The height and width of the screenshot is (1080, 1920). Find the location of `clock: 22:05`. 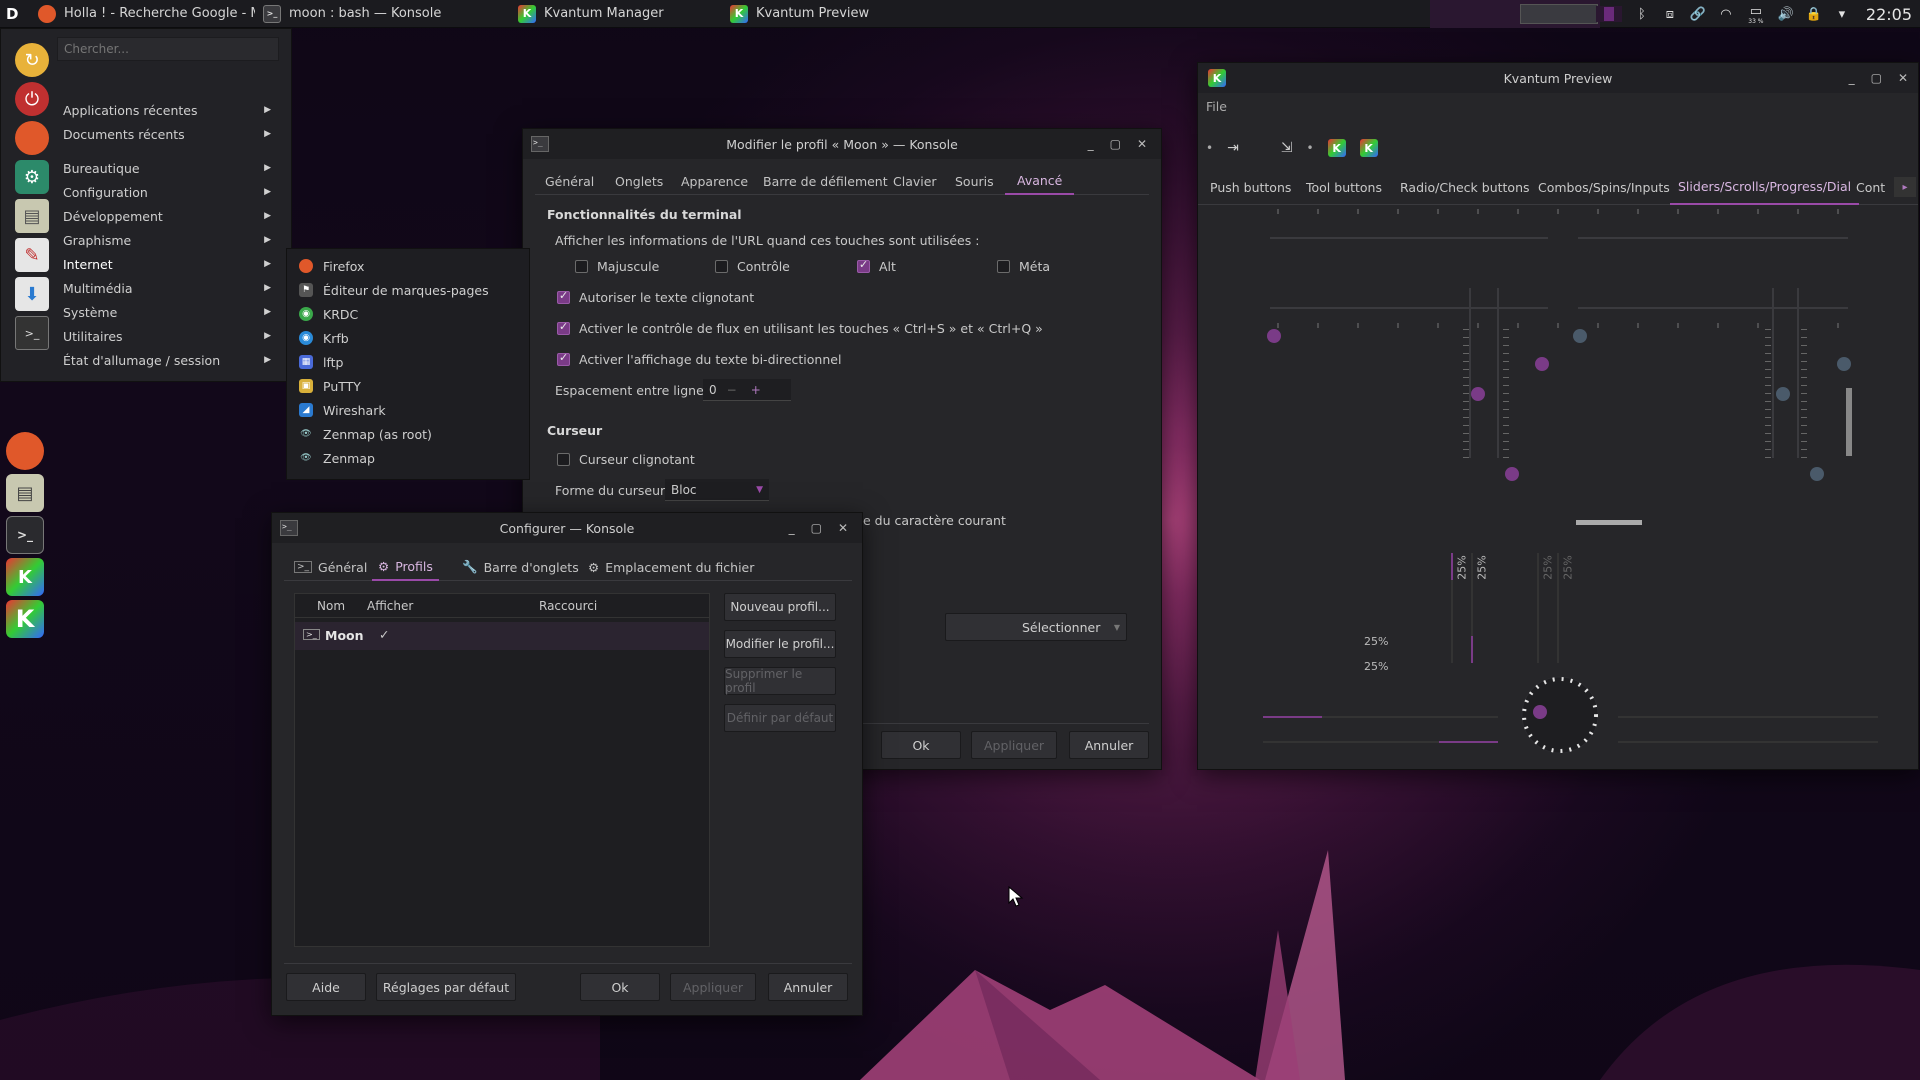

clock: 22:05 is located at coordinates (1889, 14).